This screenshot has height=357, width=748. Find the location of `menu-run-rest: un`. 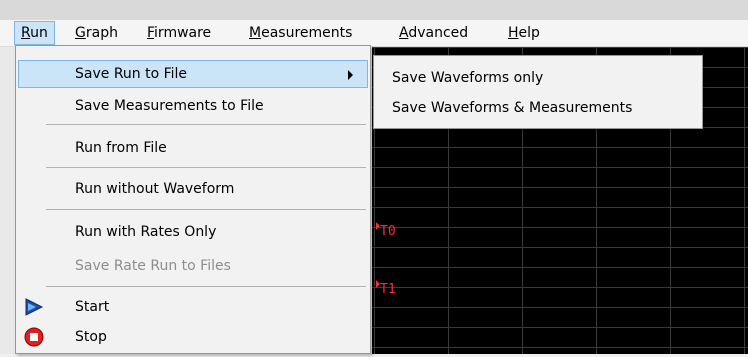

menu-run-rest: un is located at coordinates (39, 33).